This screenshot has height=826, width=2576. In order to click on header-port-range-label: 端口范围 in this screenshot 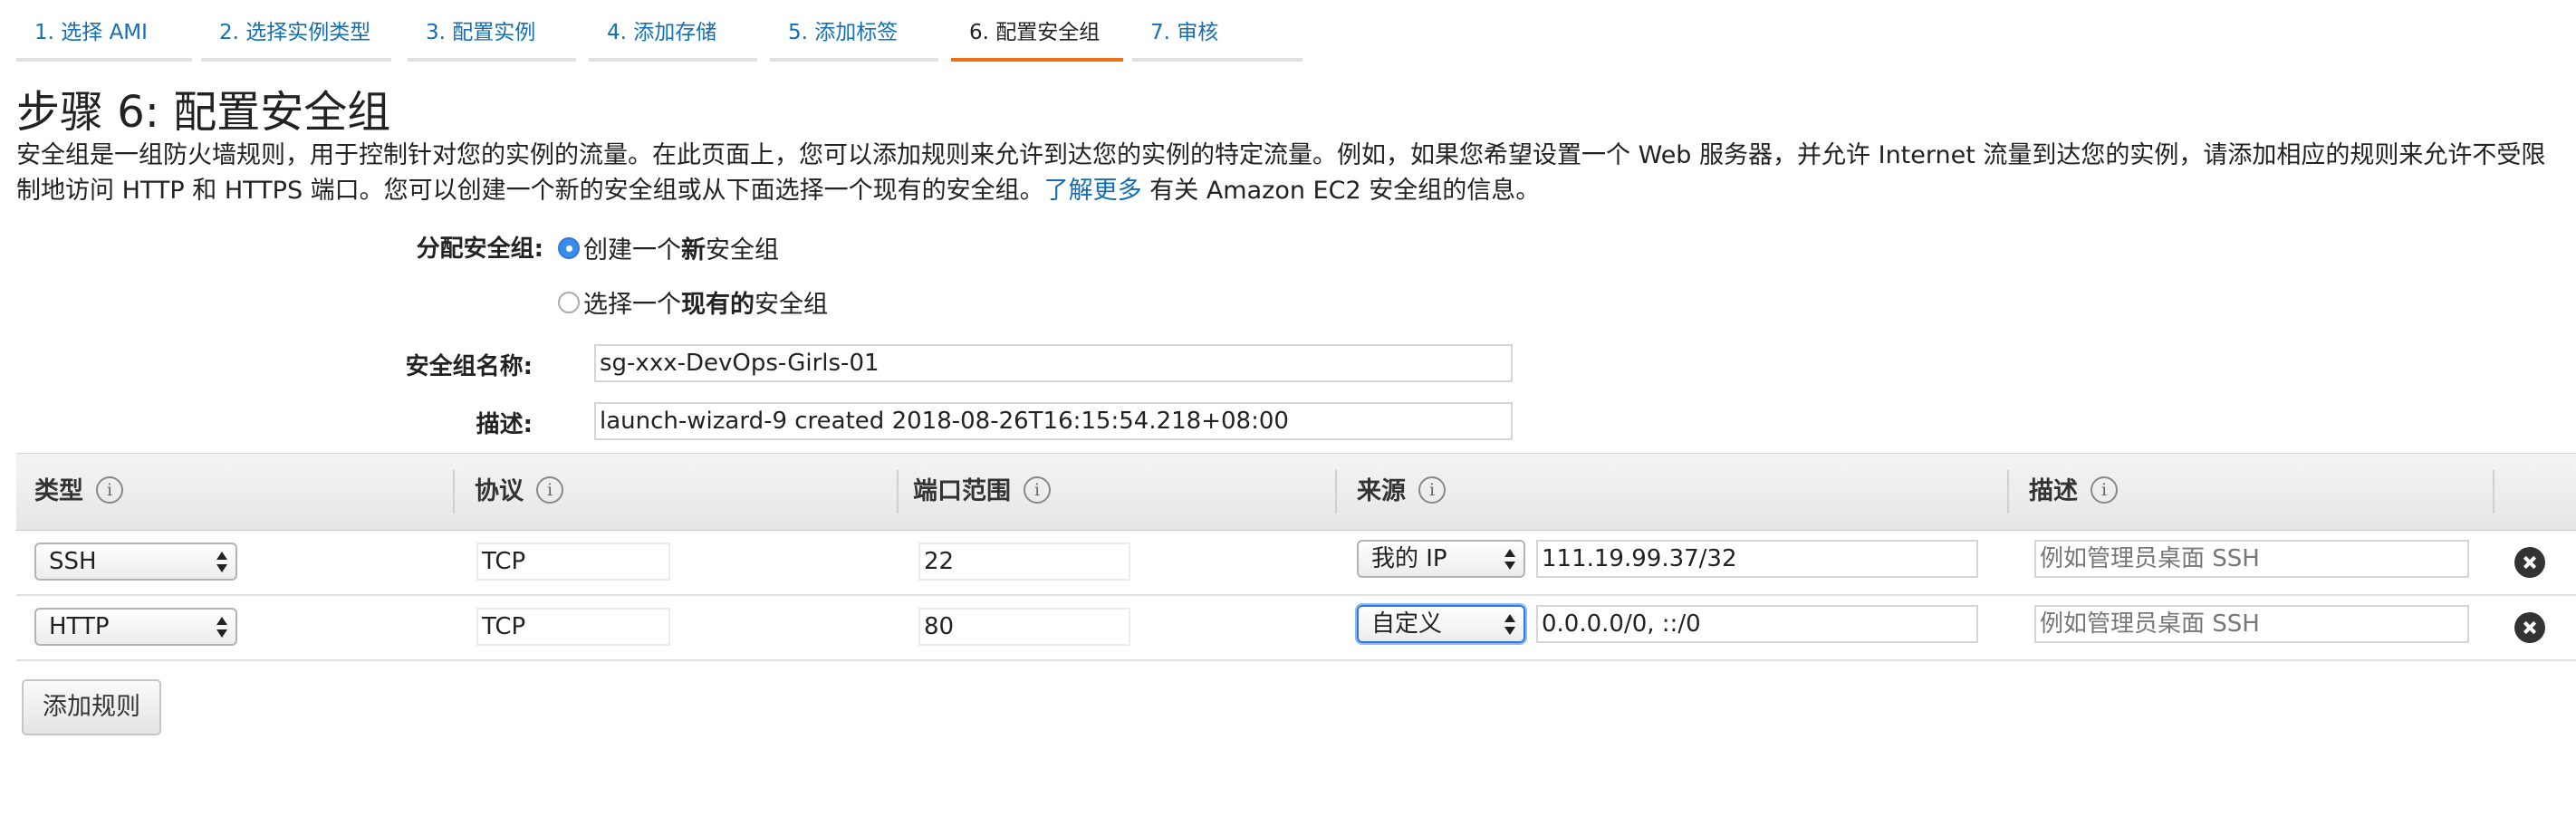, I will do `click(962, 491)`.